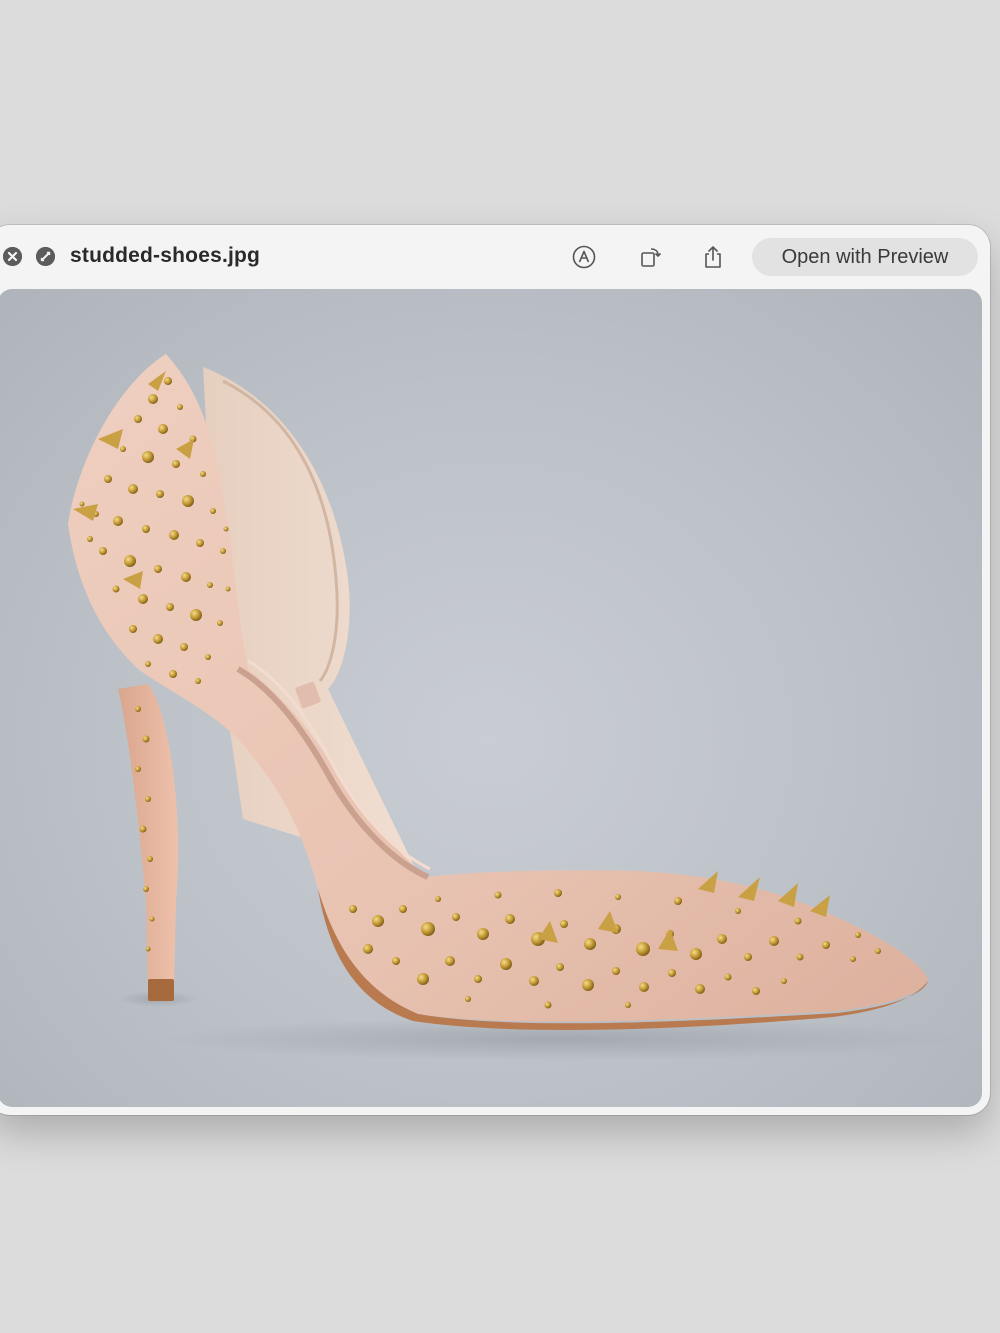 This screenshot has width=1000, height=1333. Describe the element at coordinates (584, 257) in the screenshot. I see `markup-icon` at that location.